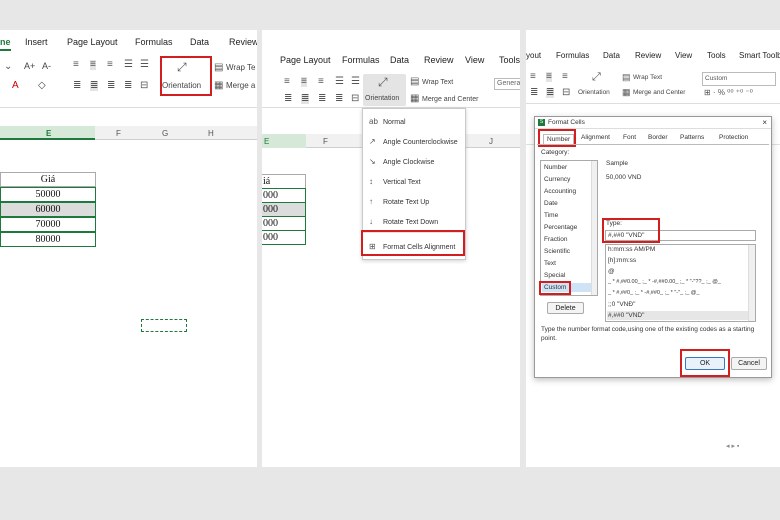  What do you see at coordinates (677, 315) in the screenshot?
I see `format-item-selected: #,##0 "VND"` at bounding box center [677, 315].